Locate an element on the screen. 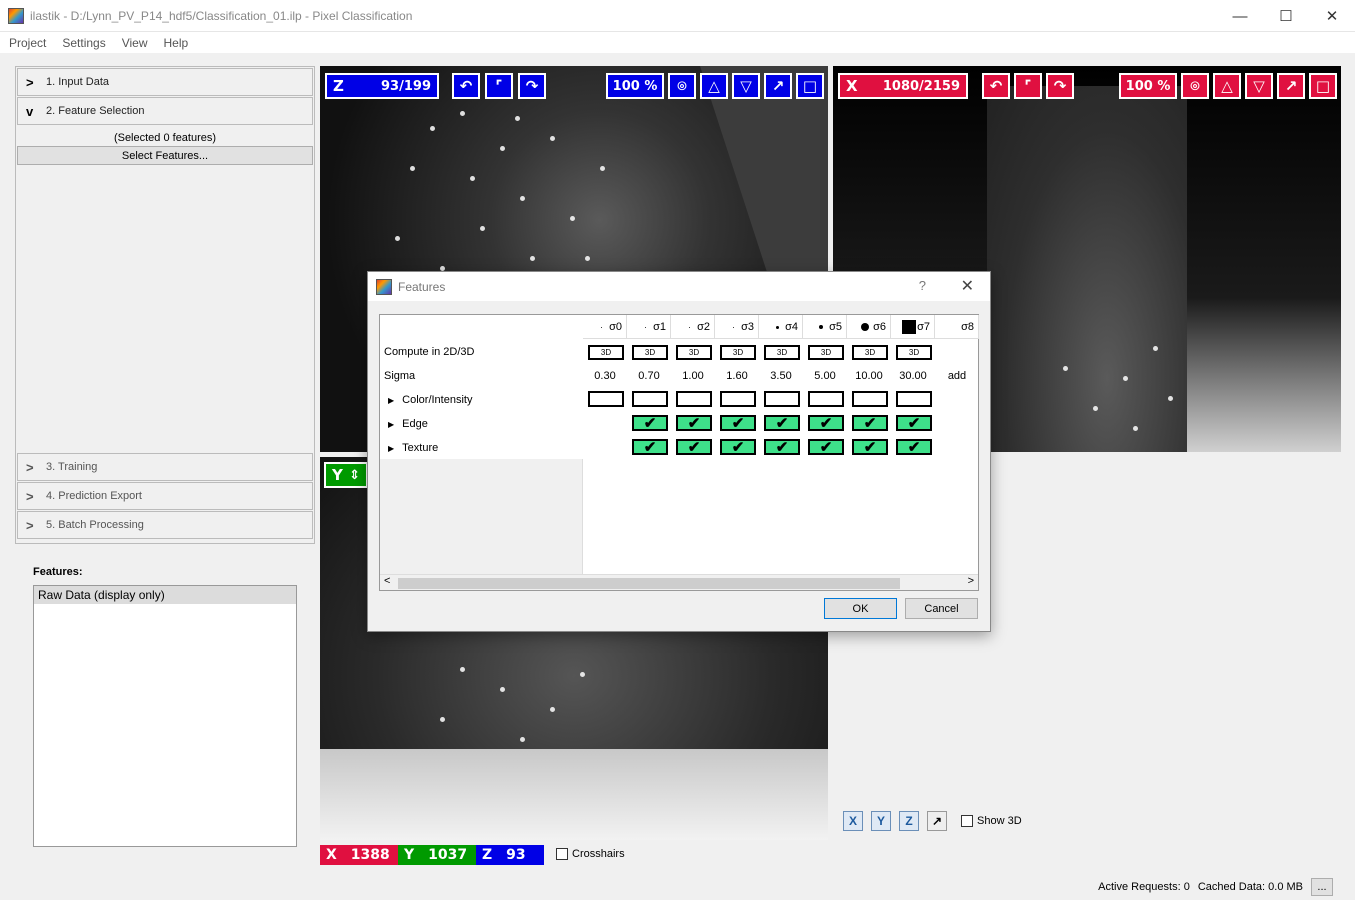 Image resolution: width=1355 pixels, height=900 pixels. sigma-value: 0.30 is located at coordinates (605, 376).